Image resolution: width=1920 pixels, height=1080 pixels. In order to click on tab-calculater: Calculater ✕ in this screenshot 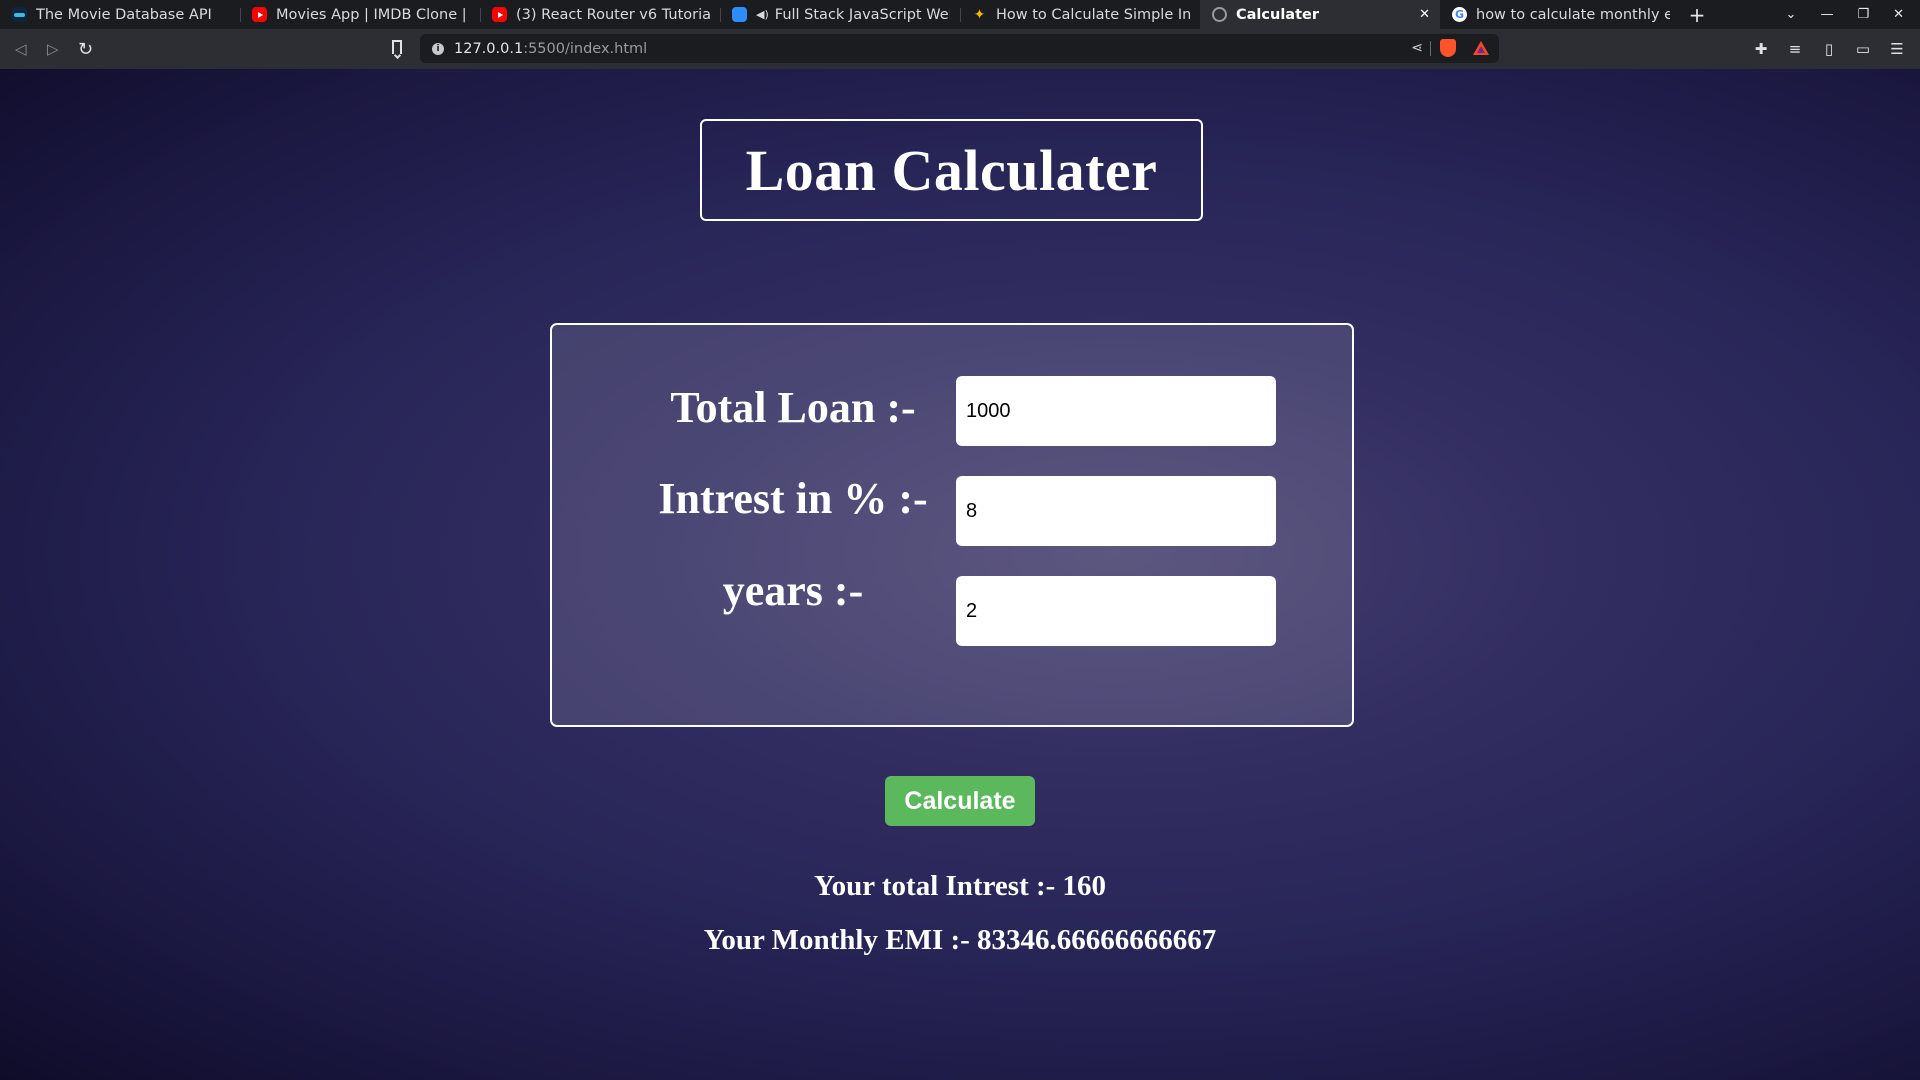, I will do `click(1320, 14)`.